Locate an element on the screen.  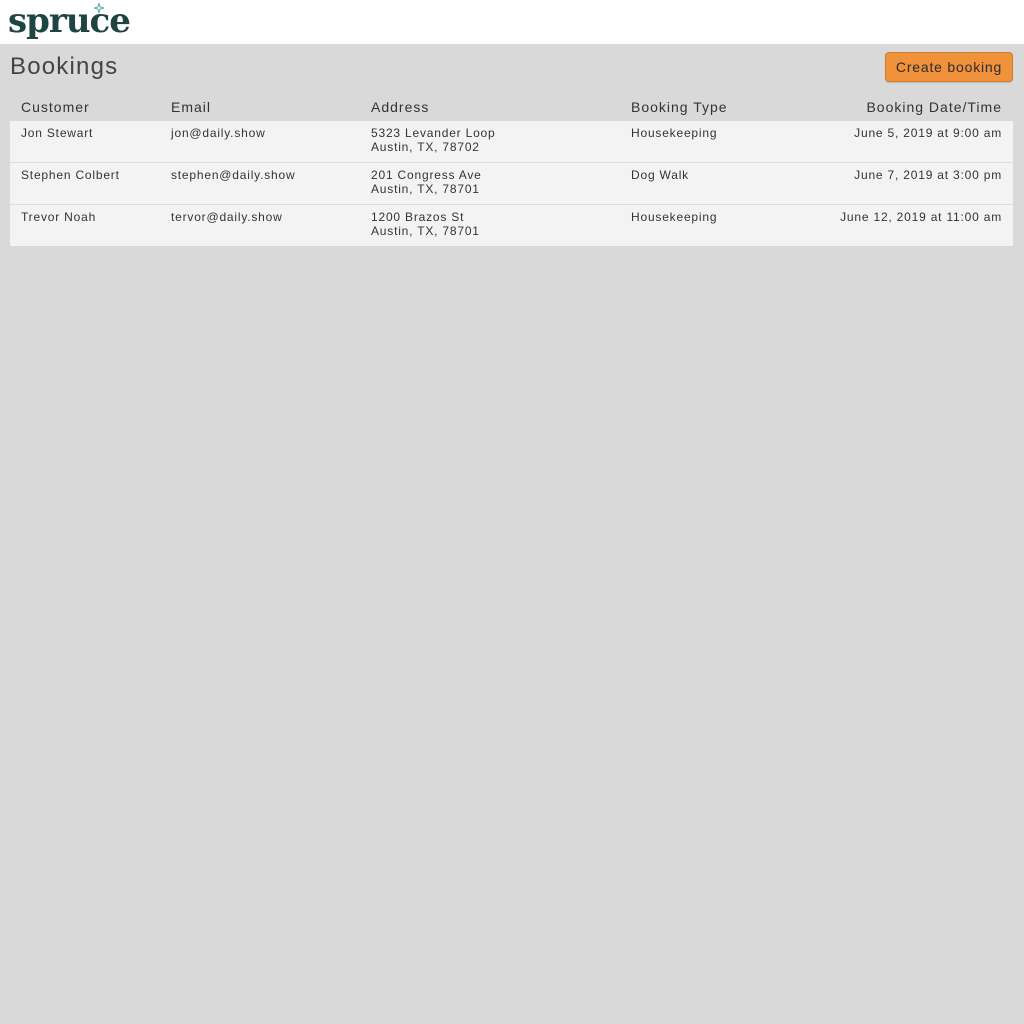
address-line-1: 1200 Brazos St is located at coordinates (418, 217).